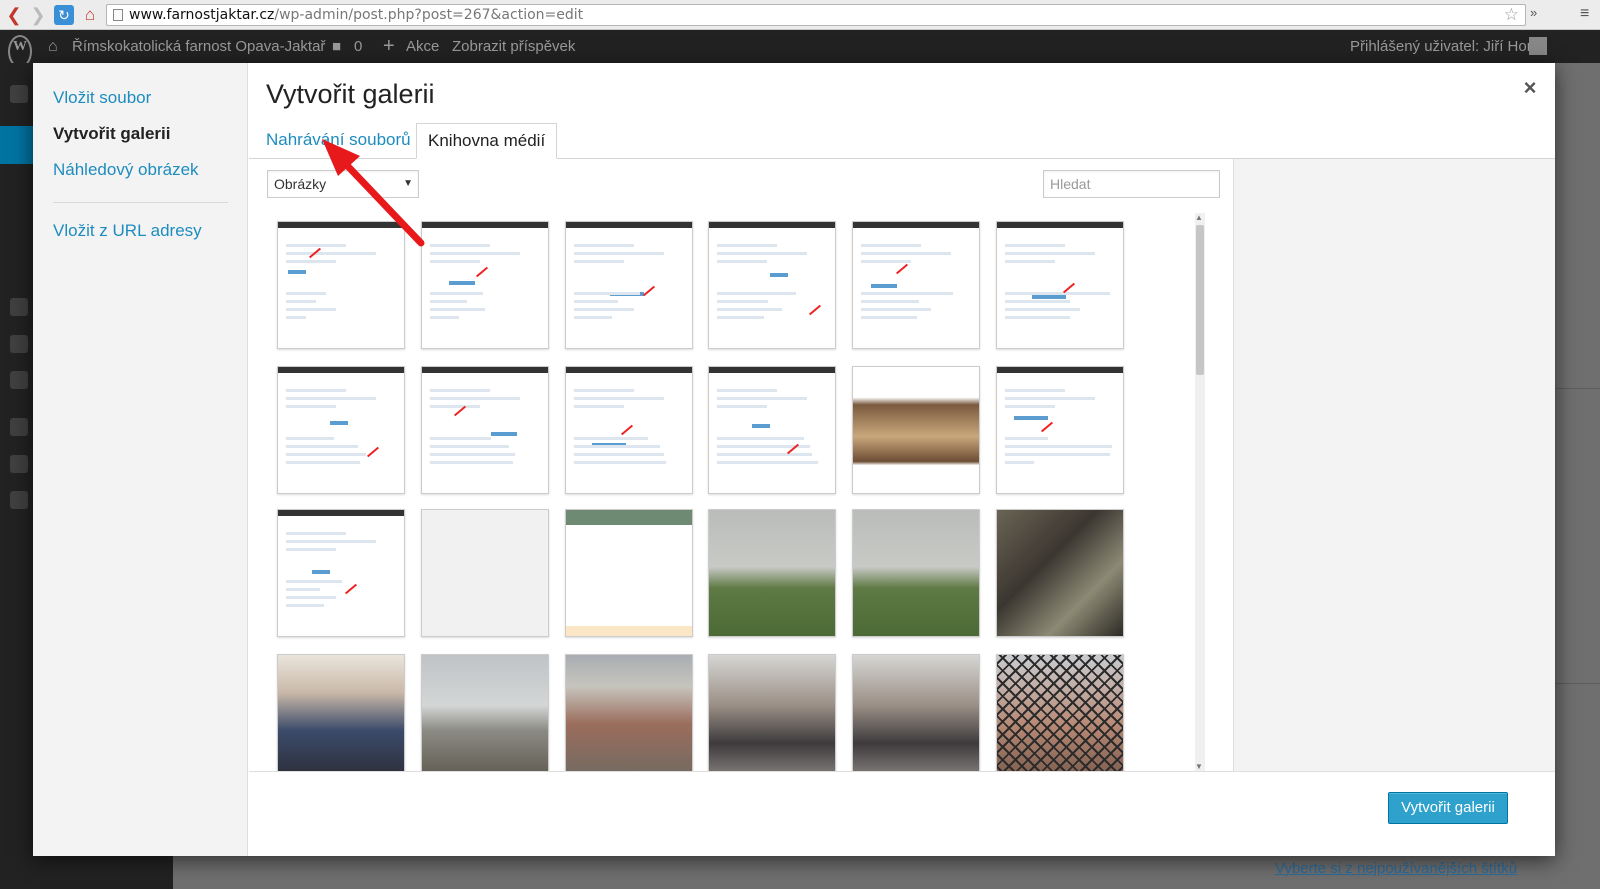 The width and height of the screenshot is (1600, 889). I want to click on home-icon: ⌂, so click(90, 15).